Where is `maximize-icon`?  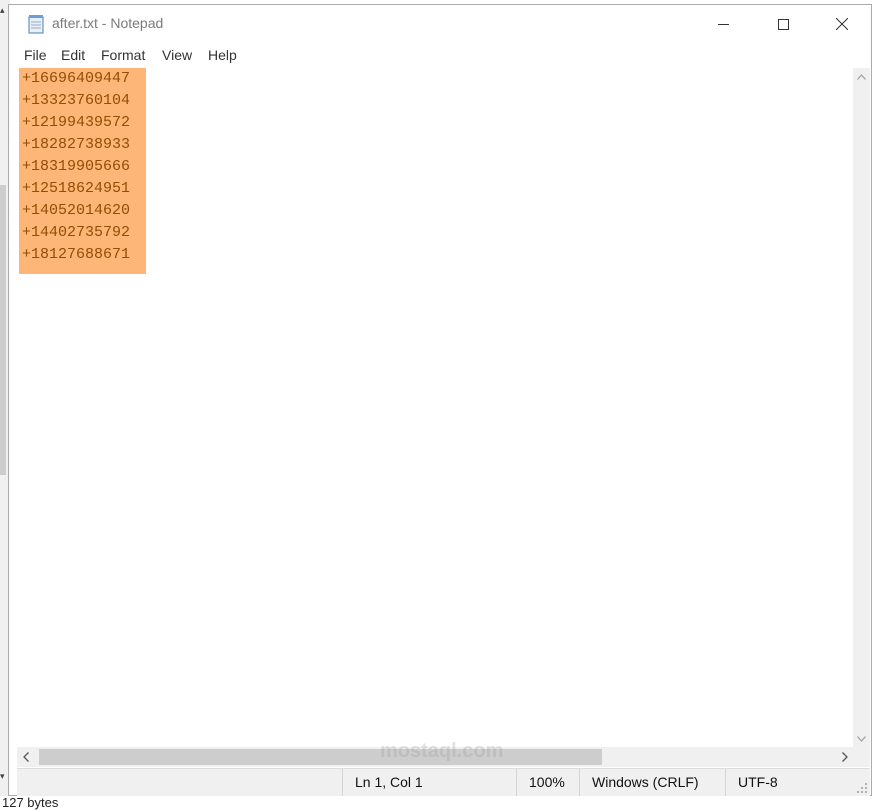
maximize-icon is located at coordinates (783, 24).